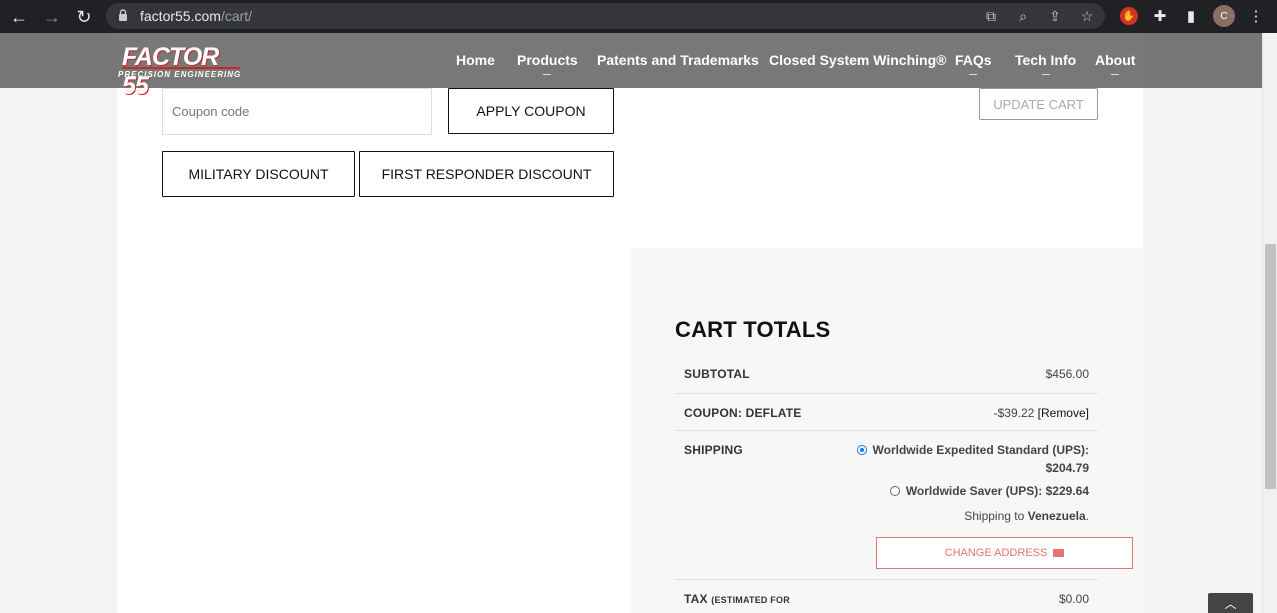 Image resolution: width=1277 pixels, height=613 pixels. What do you see at coordinates (1087, 16) in the screenshot?
I see `bookmark-star-icon: ☆` at bounding box center [1087, 16].